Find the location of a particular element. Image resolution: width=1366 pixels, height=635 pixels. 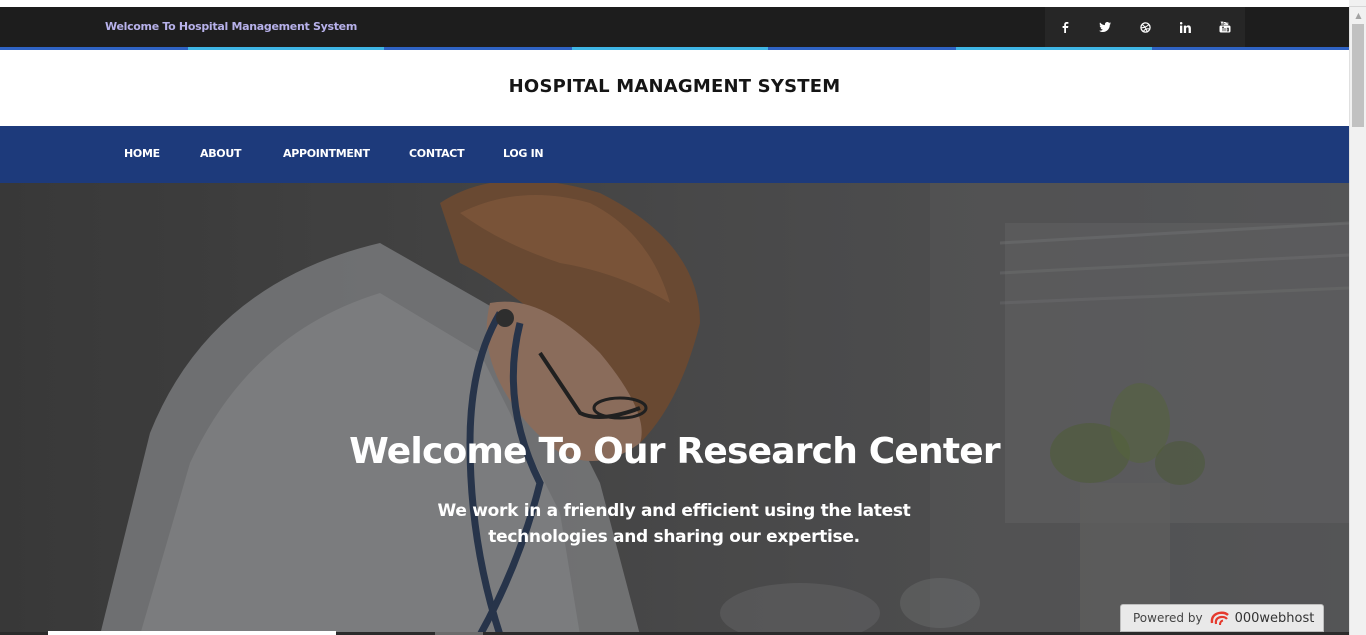

youtube-icon is located at coordinates (1225, 27).